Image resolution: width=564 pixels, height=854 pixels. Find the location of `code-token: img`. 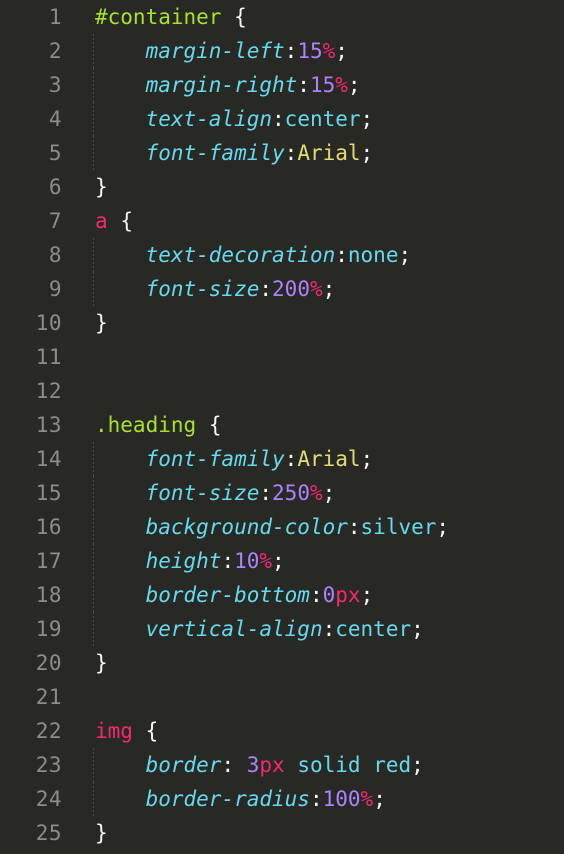

code-token: img is located at coordinates (114, 731).